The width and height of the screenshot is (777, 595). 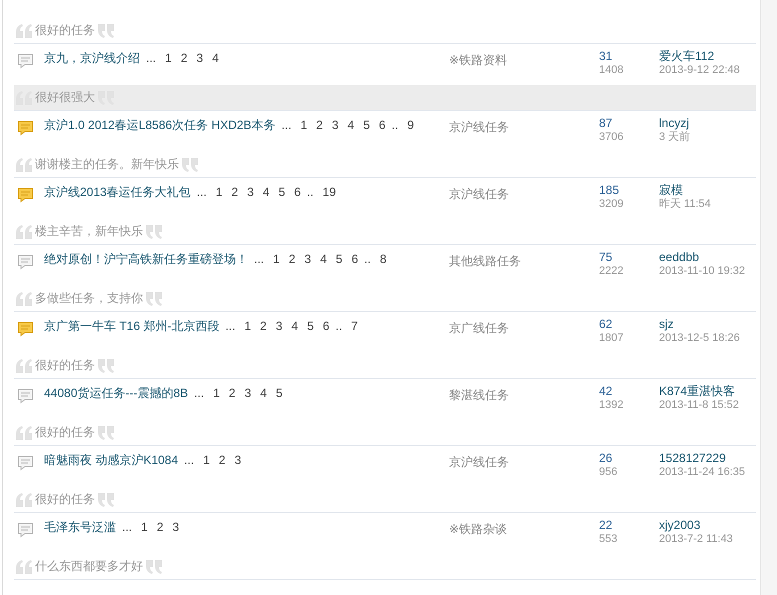 What do you see at coordinates (696, 525) in the screenshot?
I see `author-link: xjy2003` at bounding box center [696, 525].